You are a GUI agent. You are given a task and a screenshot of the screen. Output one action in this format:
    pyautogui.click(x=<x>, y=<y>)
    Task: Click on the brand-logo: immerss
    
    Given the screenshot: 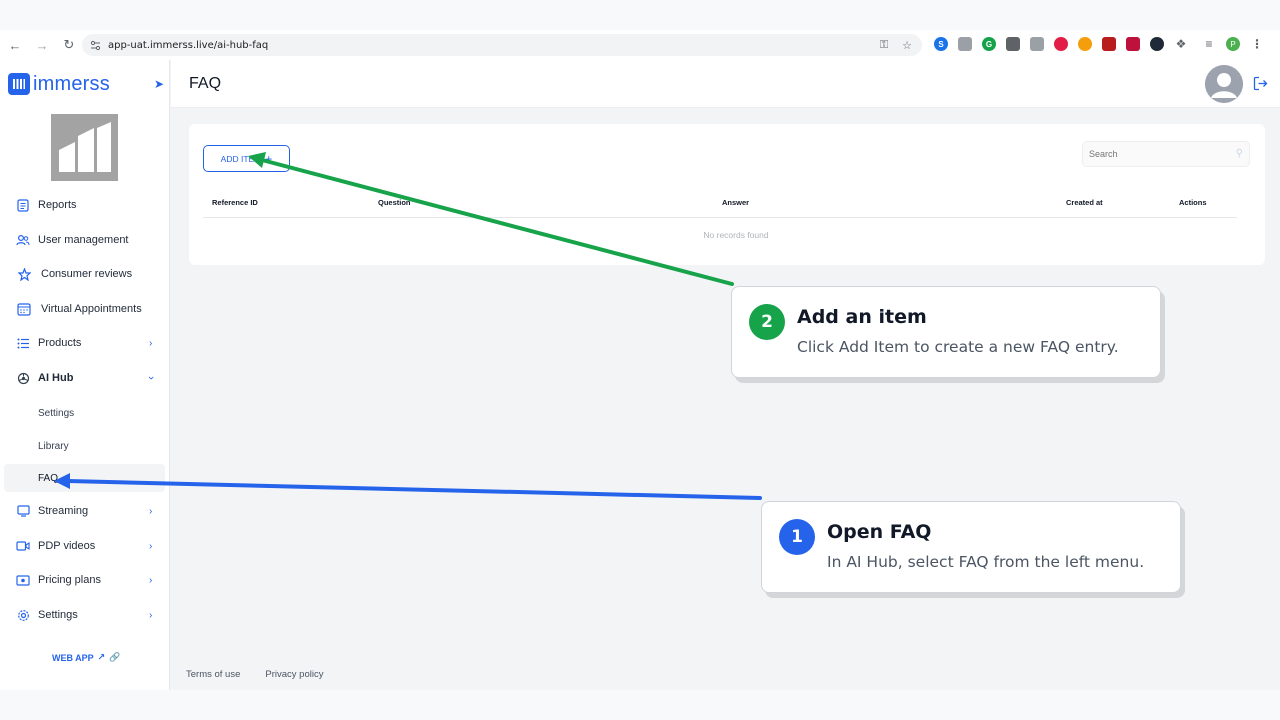 What is the action you would take?
    pyautogui.click(x=59, y=84)
    